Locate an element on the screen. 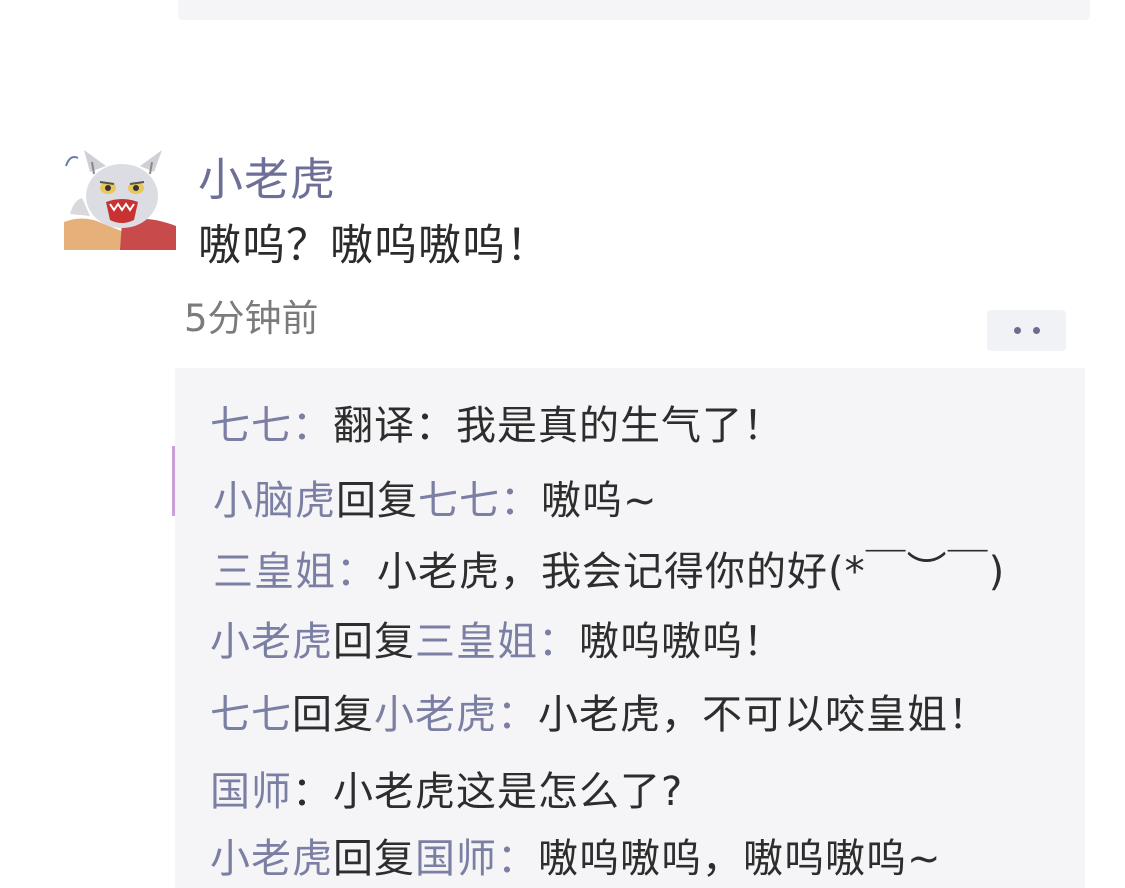 The image size is (1125, 888). commenter-name: 小脑虎 is located at coordinates (274, 501).